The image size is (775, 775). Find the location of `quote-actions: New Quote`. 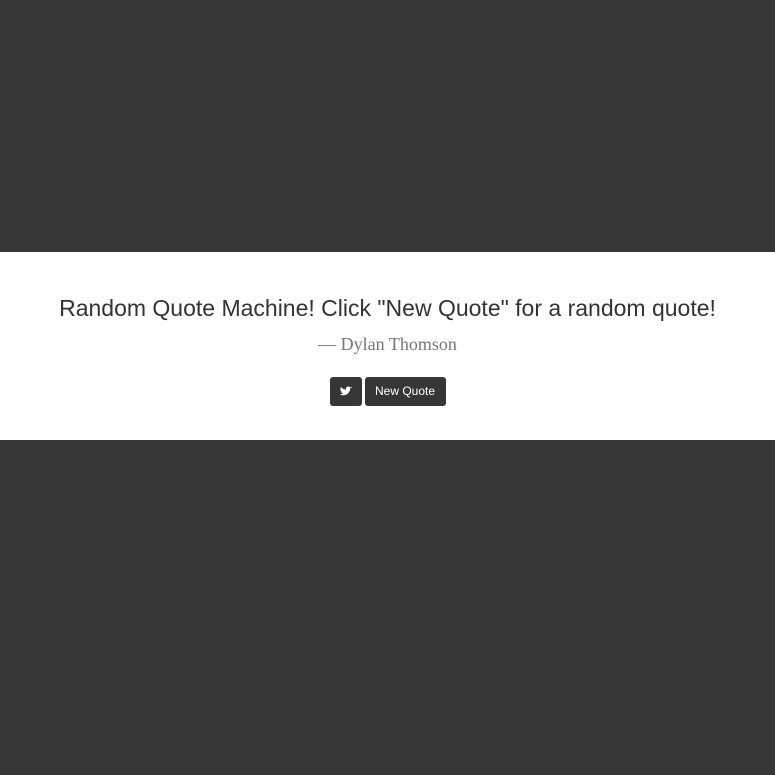

quote-actions: New Quote is located at coordinates (387, 391).